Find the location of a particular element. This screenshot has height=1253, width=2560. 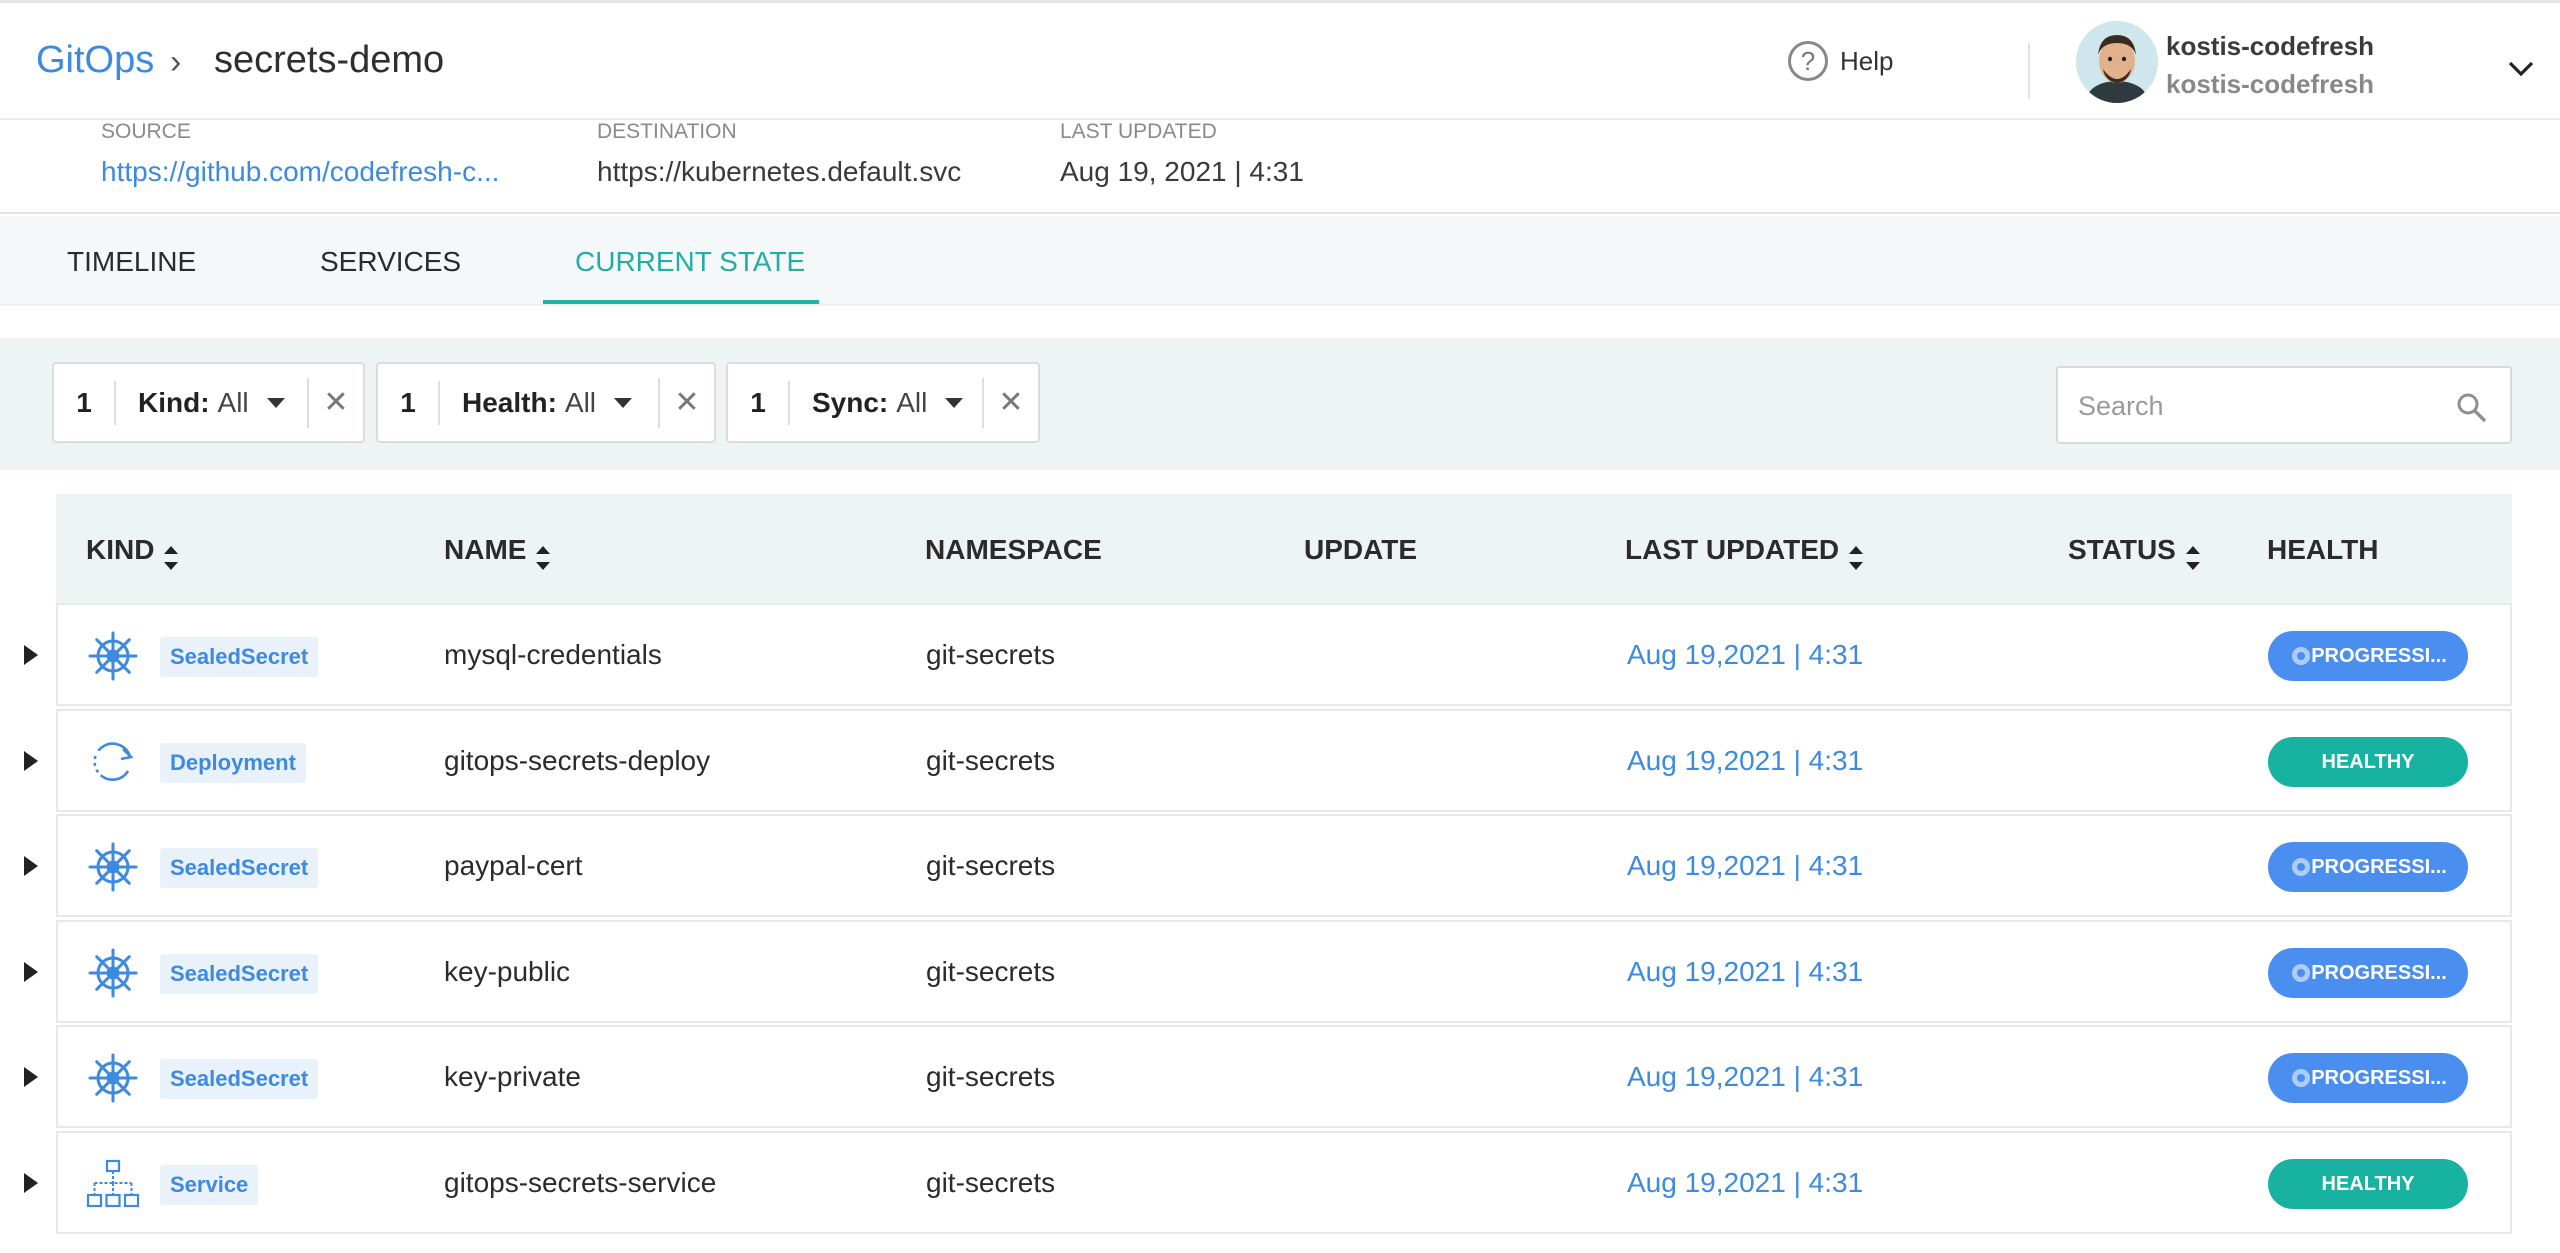

page-title: secrets-demo is located at coordinates (329, 60).